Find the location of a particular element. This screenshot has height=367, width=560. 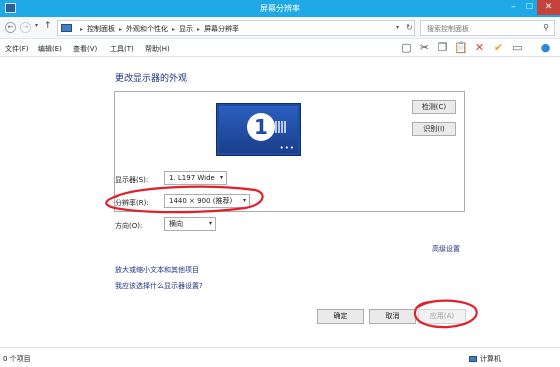

monitor-dots-icon: ••• is located at coordinates (287, 148).